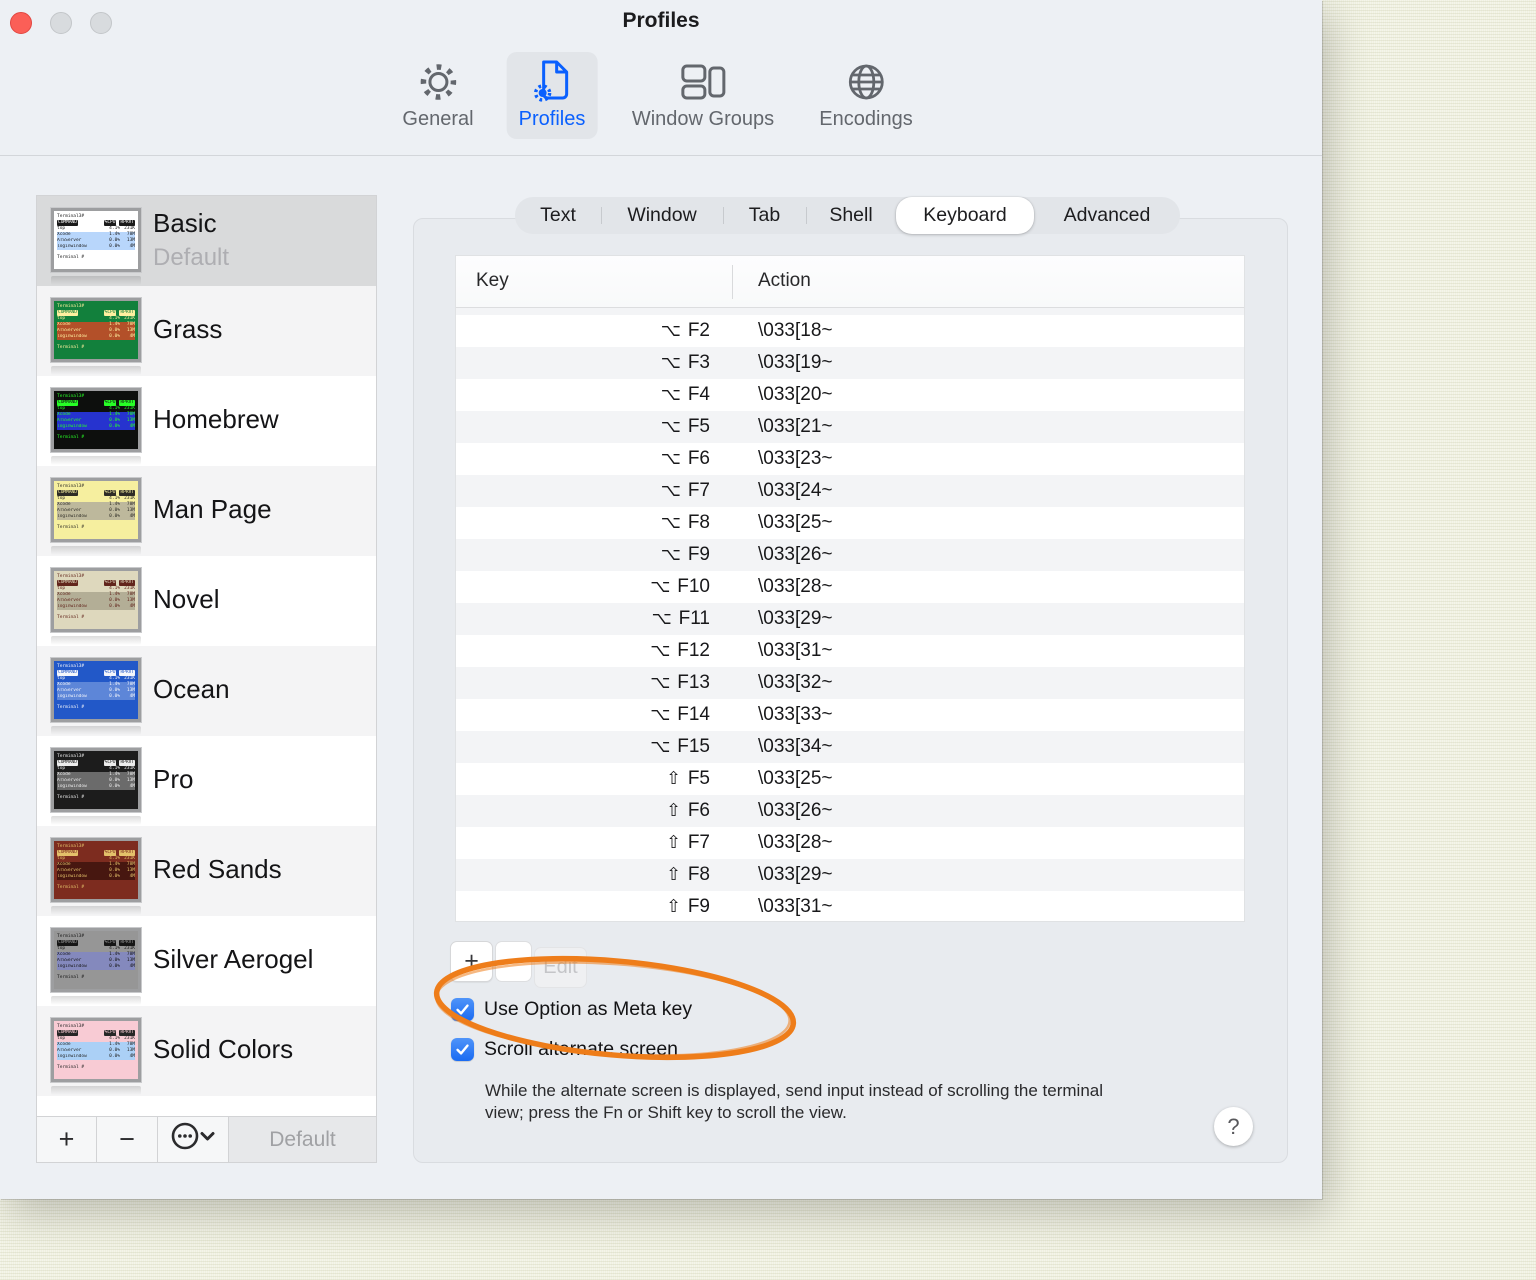 The image size is (1536, 1280). I want to click on key-mapping-row: ⌥ F10 \033[28~, so click(850, 587).